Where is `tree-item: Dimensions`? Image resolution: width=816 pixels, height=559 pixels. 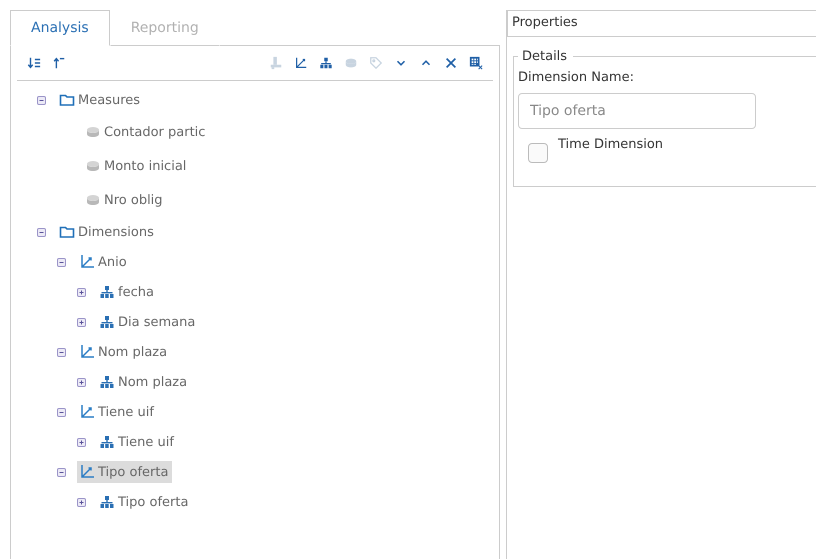 tree-item: Dimensions is located at coordinates (107, 232).